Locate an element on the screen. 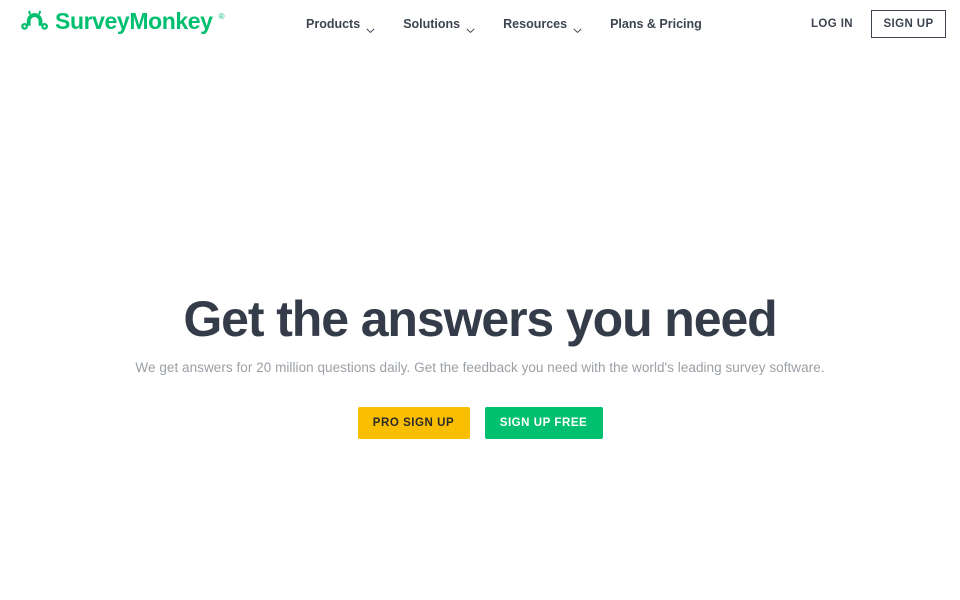 This screenshot has height=600, width=960. nav-item-plans-and-pricing-label: Plans & Pricing is located at coordinates (656, 24).